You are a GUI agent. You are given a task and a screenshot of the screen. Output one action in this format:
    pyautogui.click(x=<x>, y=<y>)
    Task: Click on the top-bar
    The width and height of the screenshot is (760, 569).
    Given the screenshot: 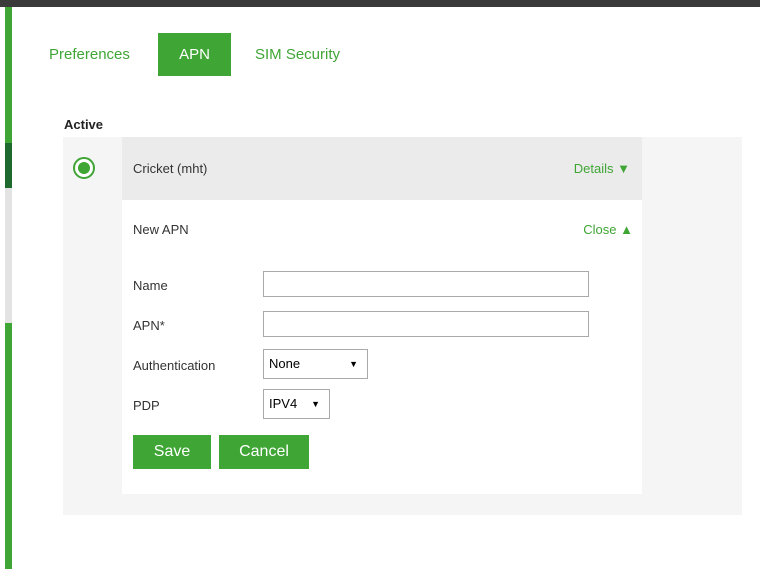 What is the action you would take?
    pyautogui.click(x=380, y=3)
    